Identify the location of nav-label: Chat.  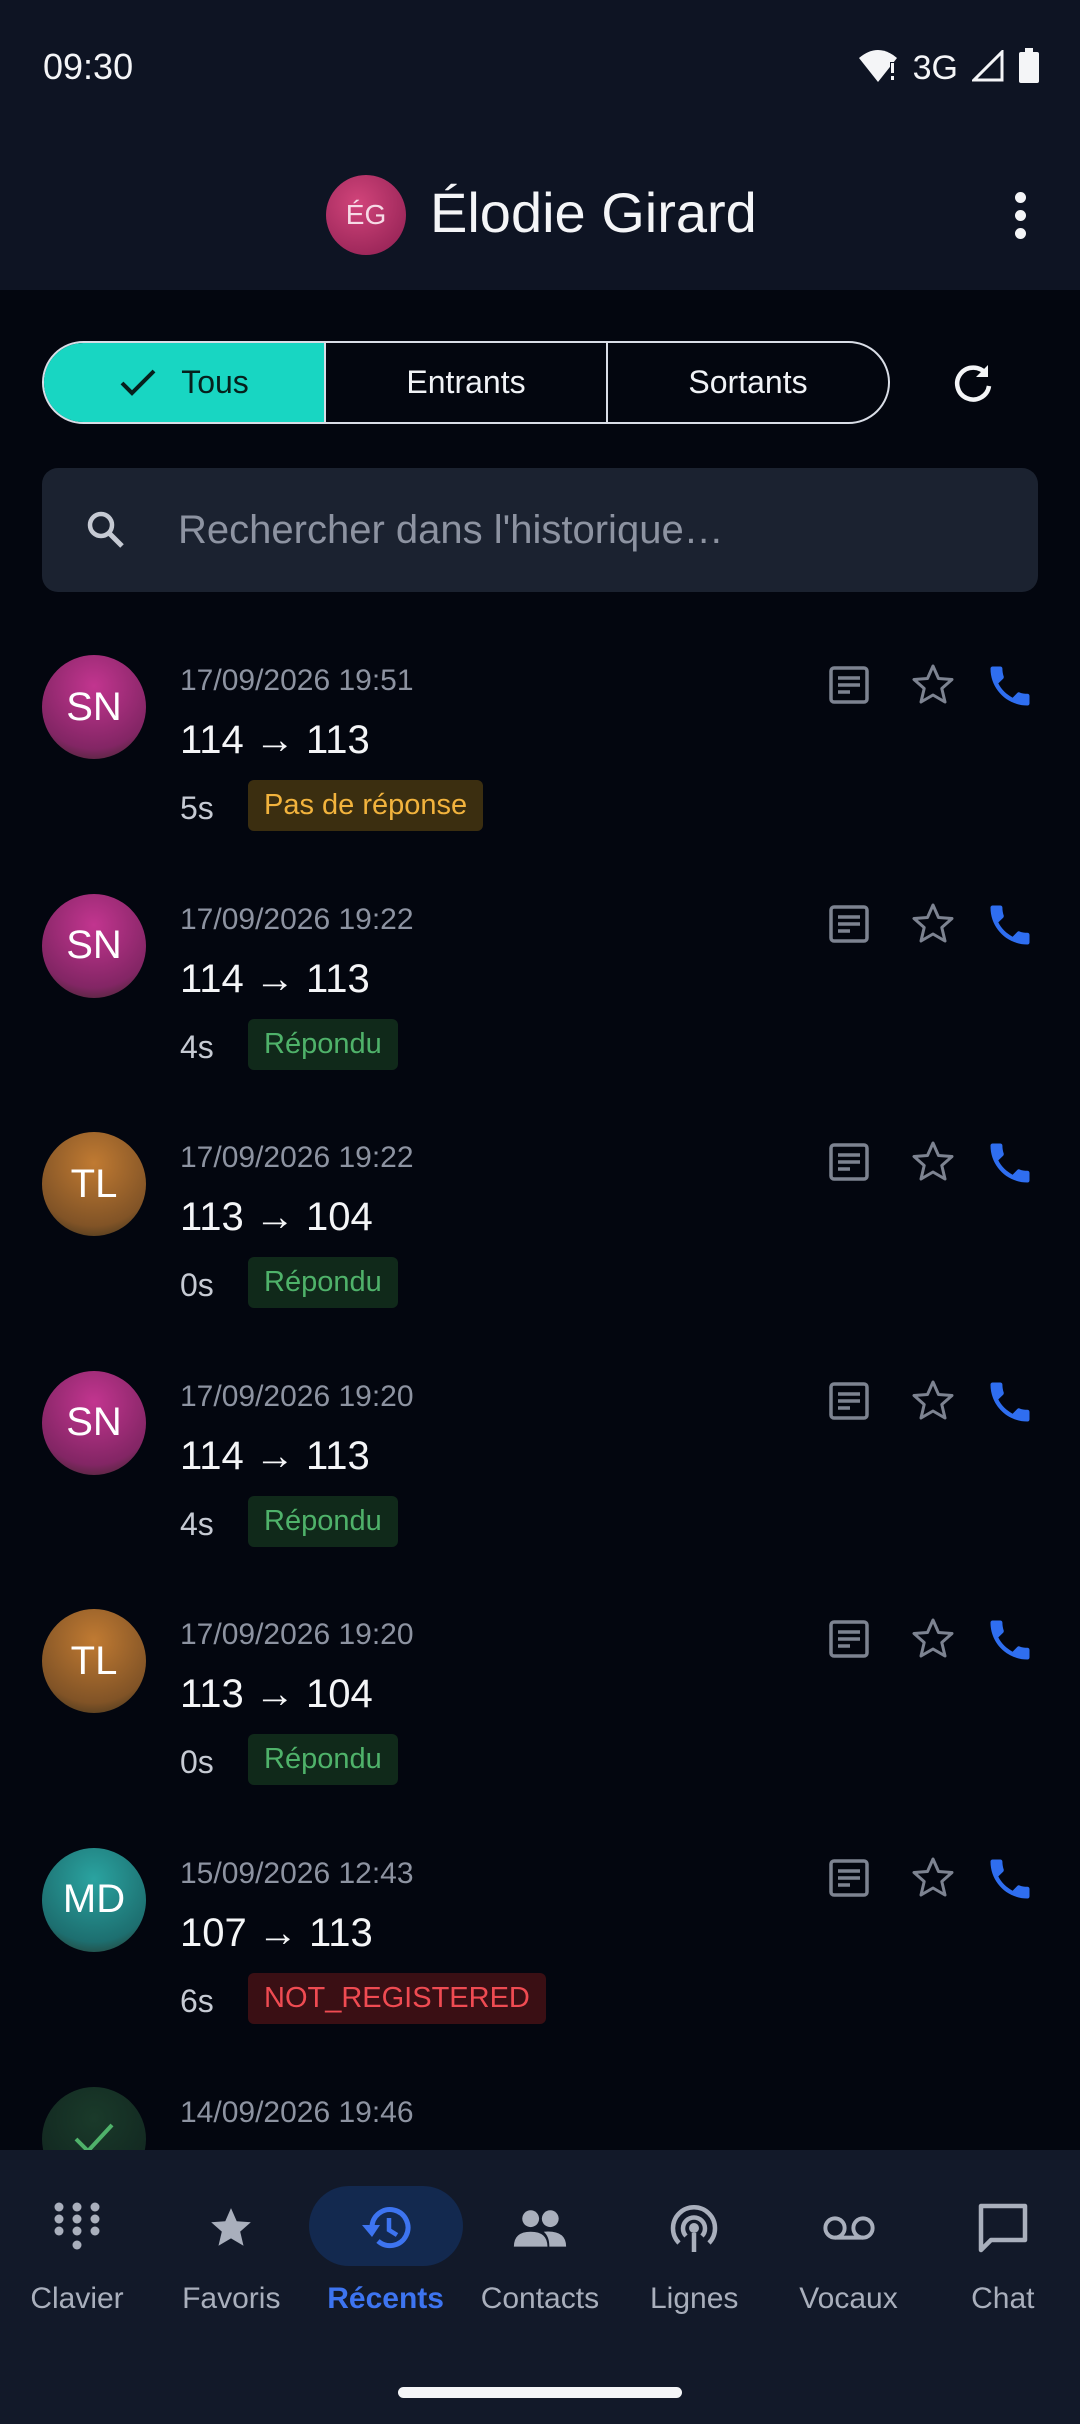
(1003, 2298).